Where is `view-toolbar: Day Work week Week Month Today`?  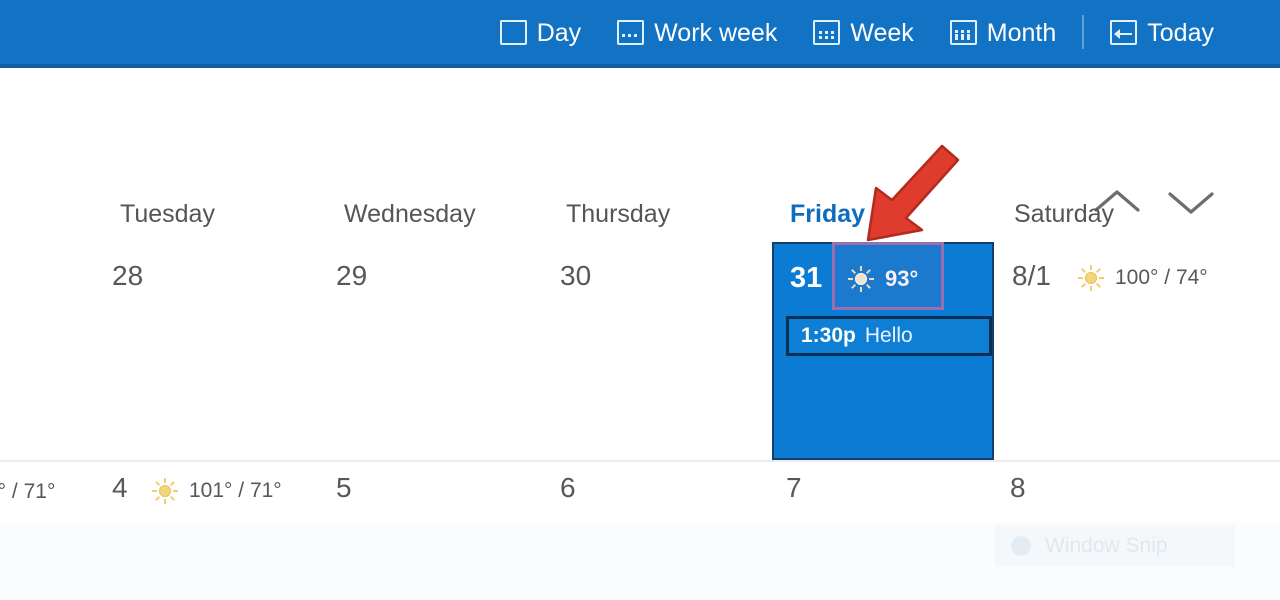 view-toolbar: Day Work week Week Month Today is located at coordinates (640, 34).